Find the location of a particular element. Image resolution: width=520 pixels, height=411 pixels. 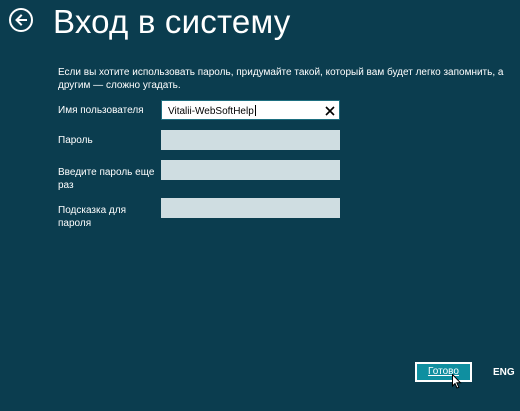

password-field is located at coordinates (250, 140).